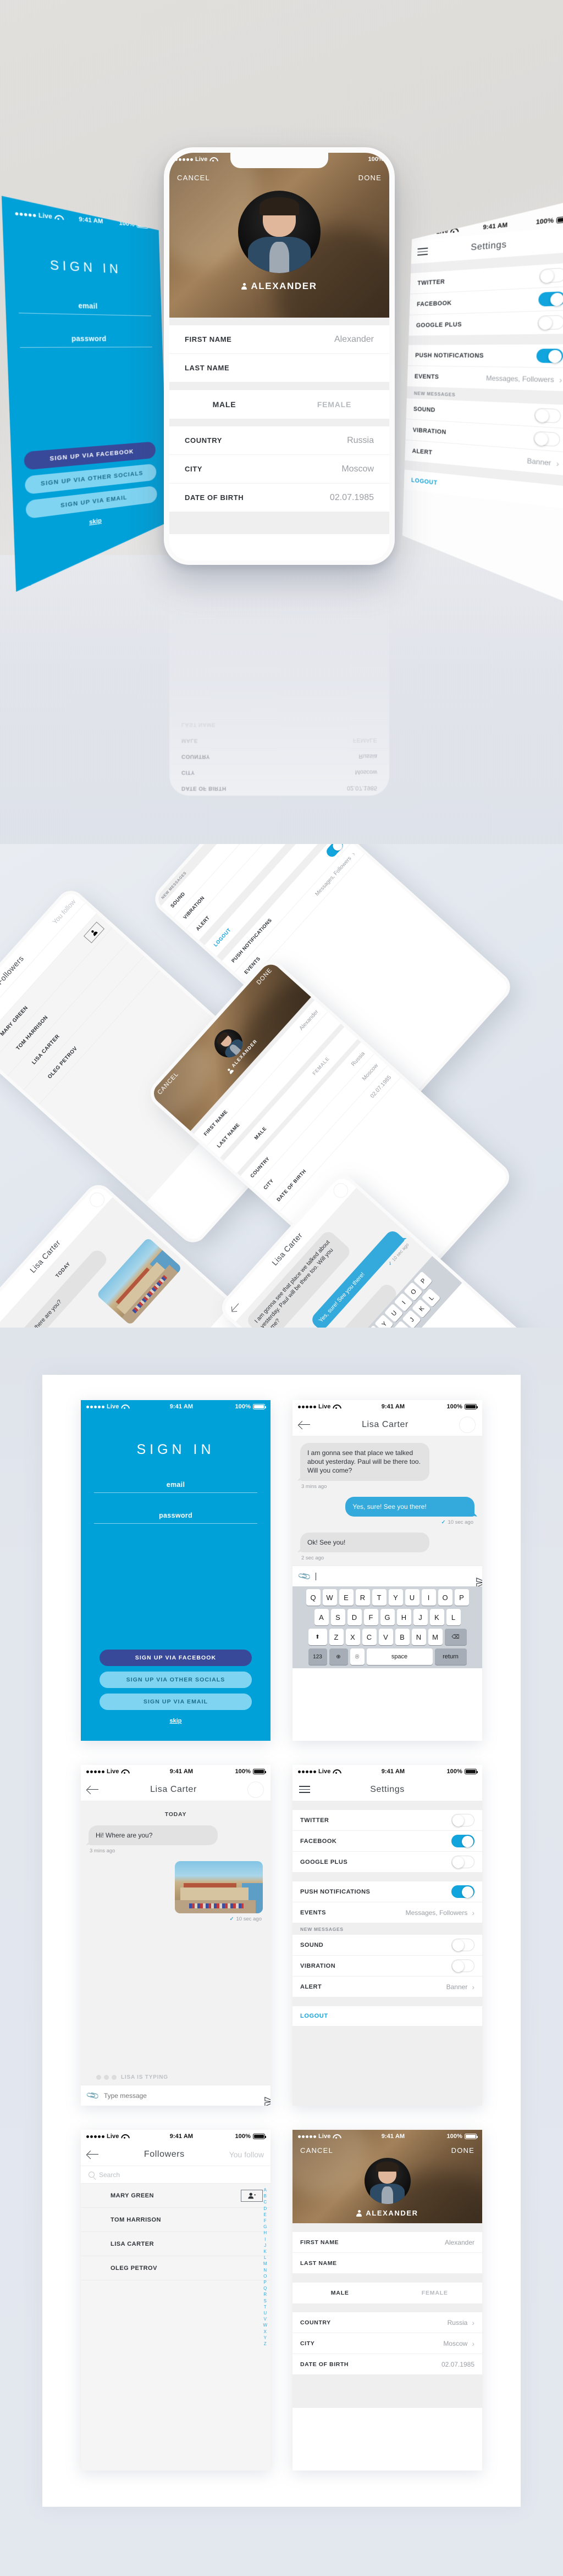 The height and width of the screenshot is (2576, 563). I want to click on alpha-letter: E, so click(265, 2215).